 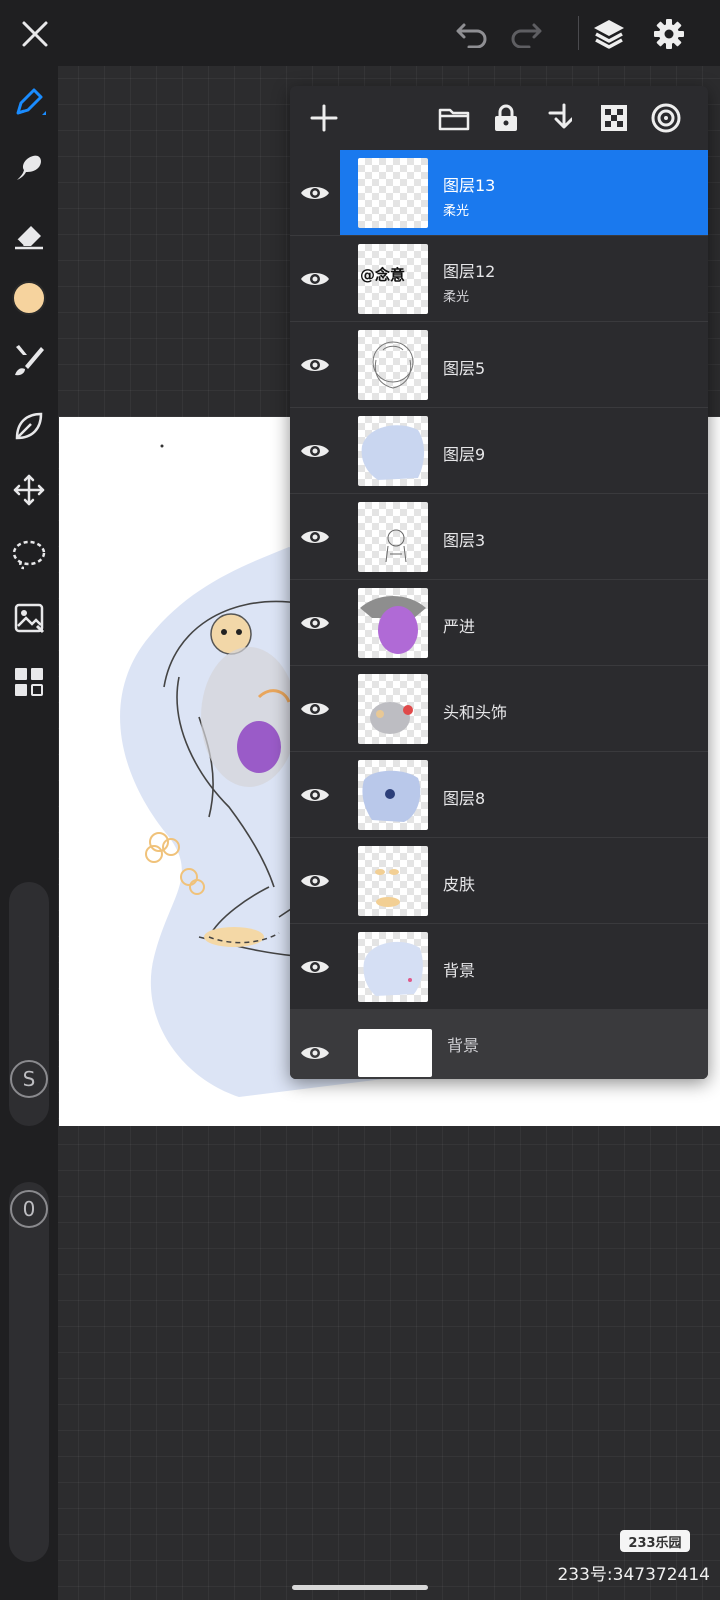 I want to click on transform-icon, so click(x=29, y=490).